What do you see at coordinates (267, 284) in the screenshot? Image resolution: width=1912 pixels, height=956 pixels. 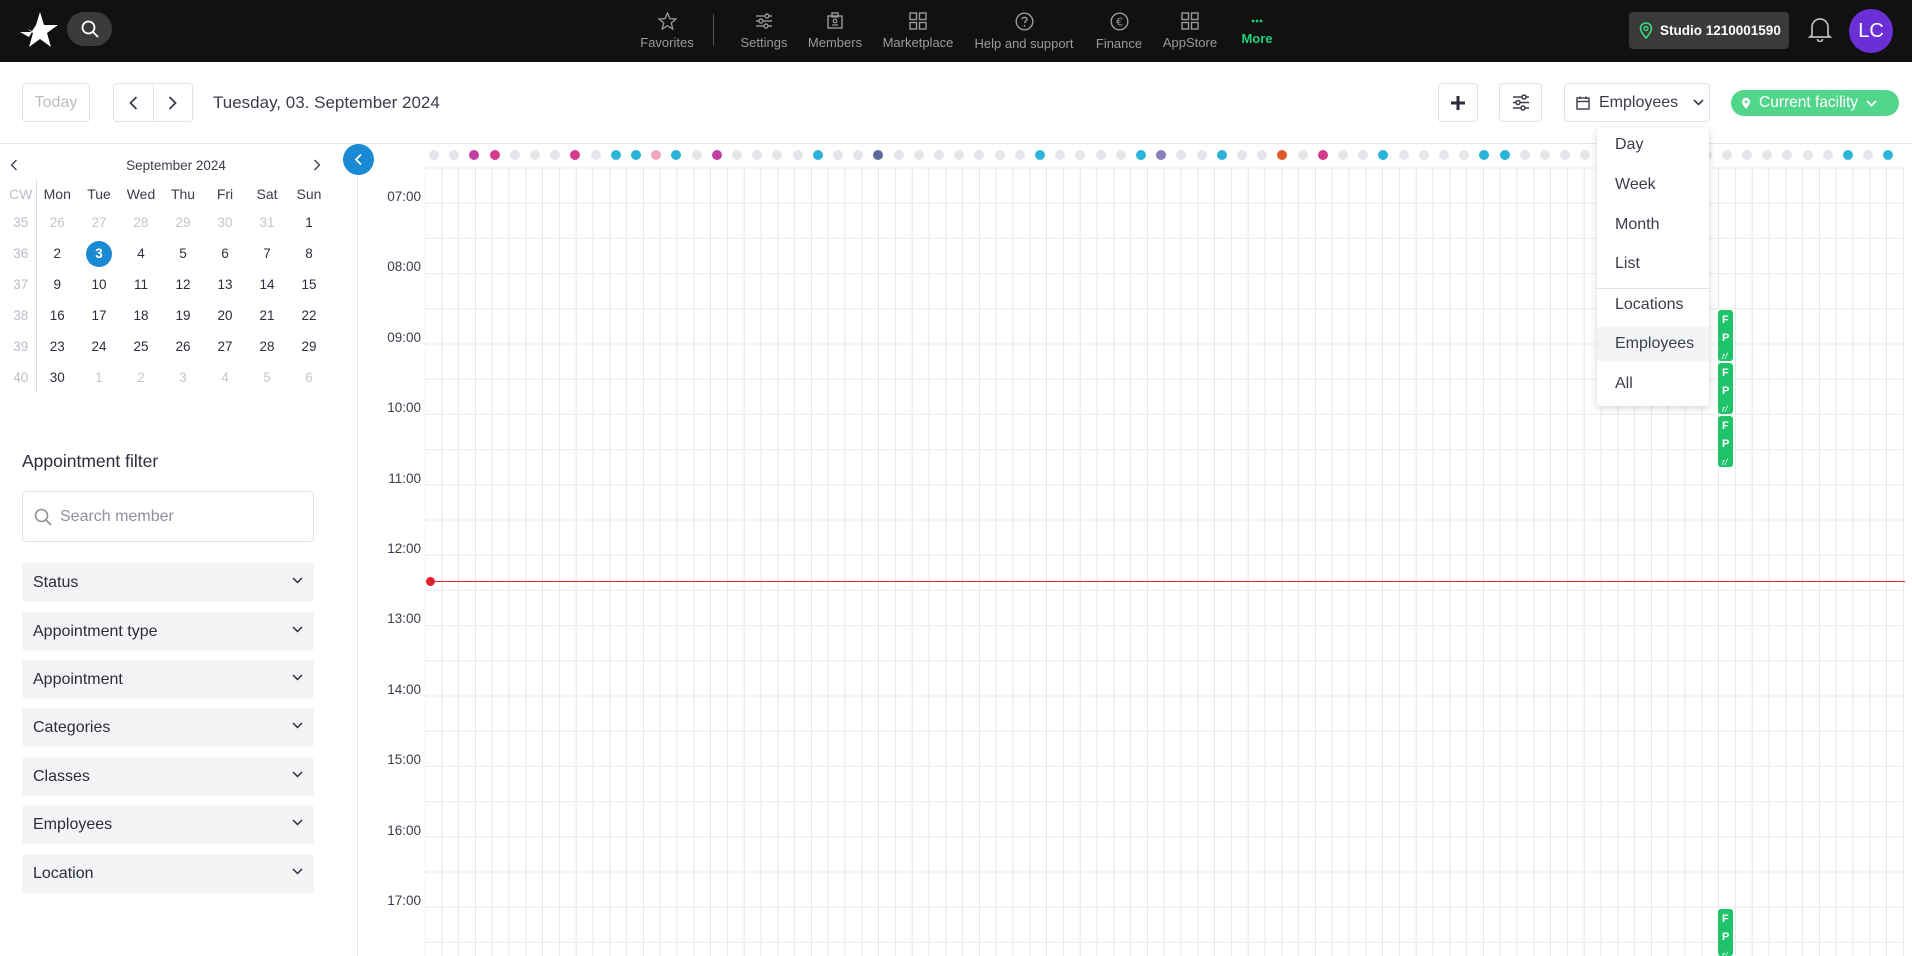 I see `calendar-day: 14` at bounding box center [267, 284].